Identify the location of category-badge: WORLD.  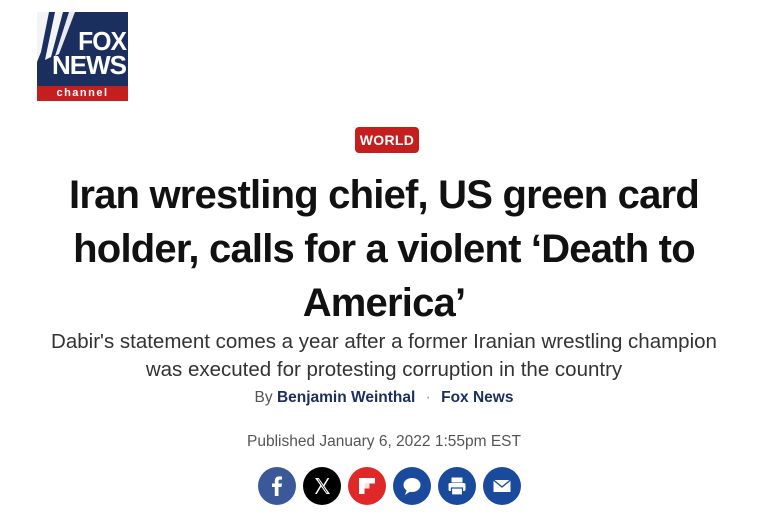
(387, 140).